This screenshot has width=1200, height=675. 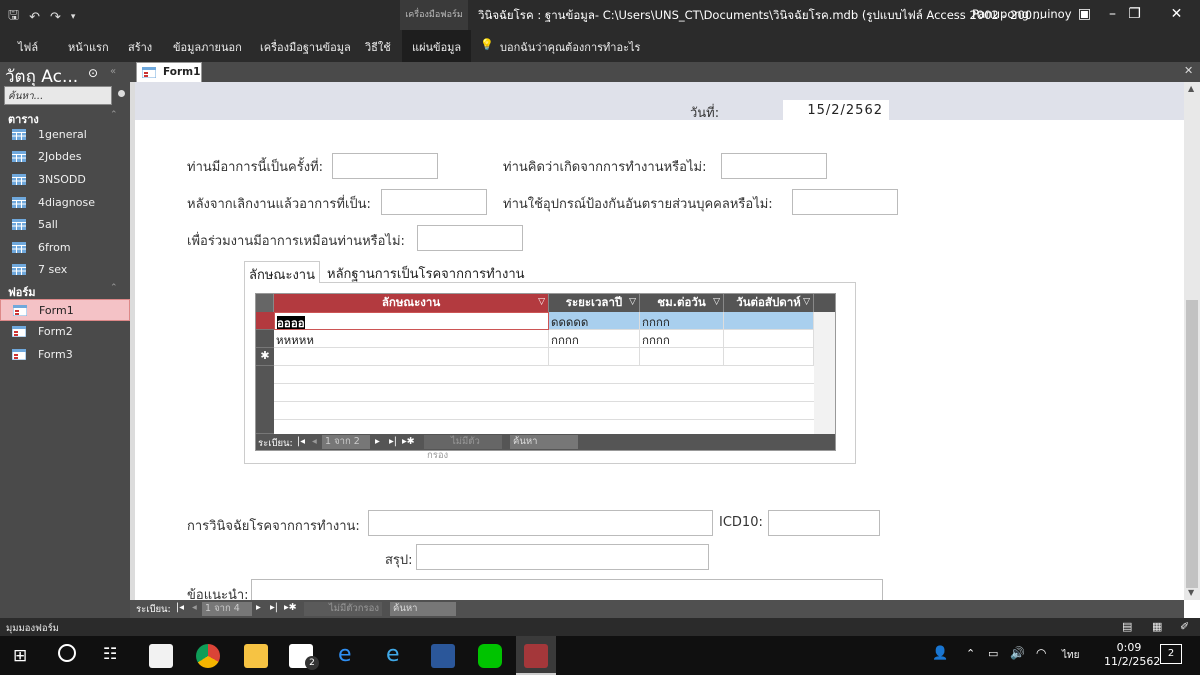 What do you see at coordinates (93, 73) in the screenshot?
I see `nav-menu-chevron-icon: ⊙` at bounding box center [93, 73].